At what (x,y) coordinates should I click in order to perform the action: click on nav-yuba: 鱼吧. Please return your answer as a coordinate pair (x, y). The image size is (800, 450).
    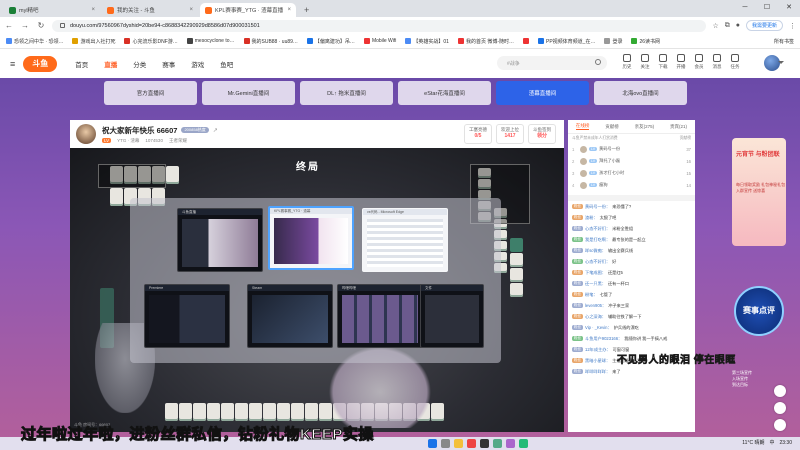
    Looking at the image, I should click on (226, 64).